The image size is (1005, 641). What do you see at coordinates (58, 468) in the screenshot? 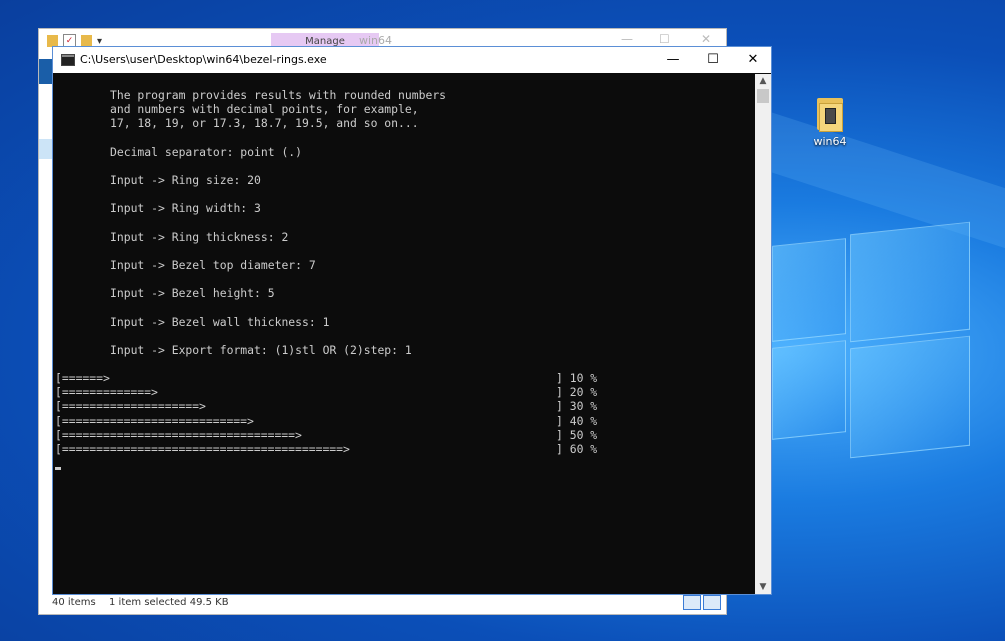
I see `text-cursor` at bounding box center [58, 468].